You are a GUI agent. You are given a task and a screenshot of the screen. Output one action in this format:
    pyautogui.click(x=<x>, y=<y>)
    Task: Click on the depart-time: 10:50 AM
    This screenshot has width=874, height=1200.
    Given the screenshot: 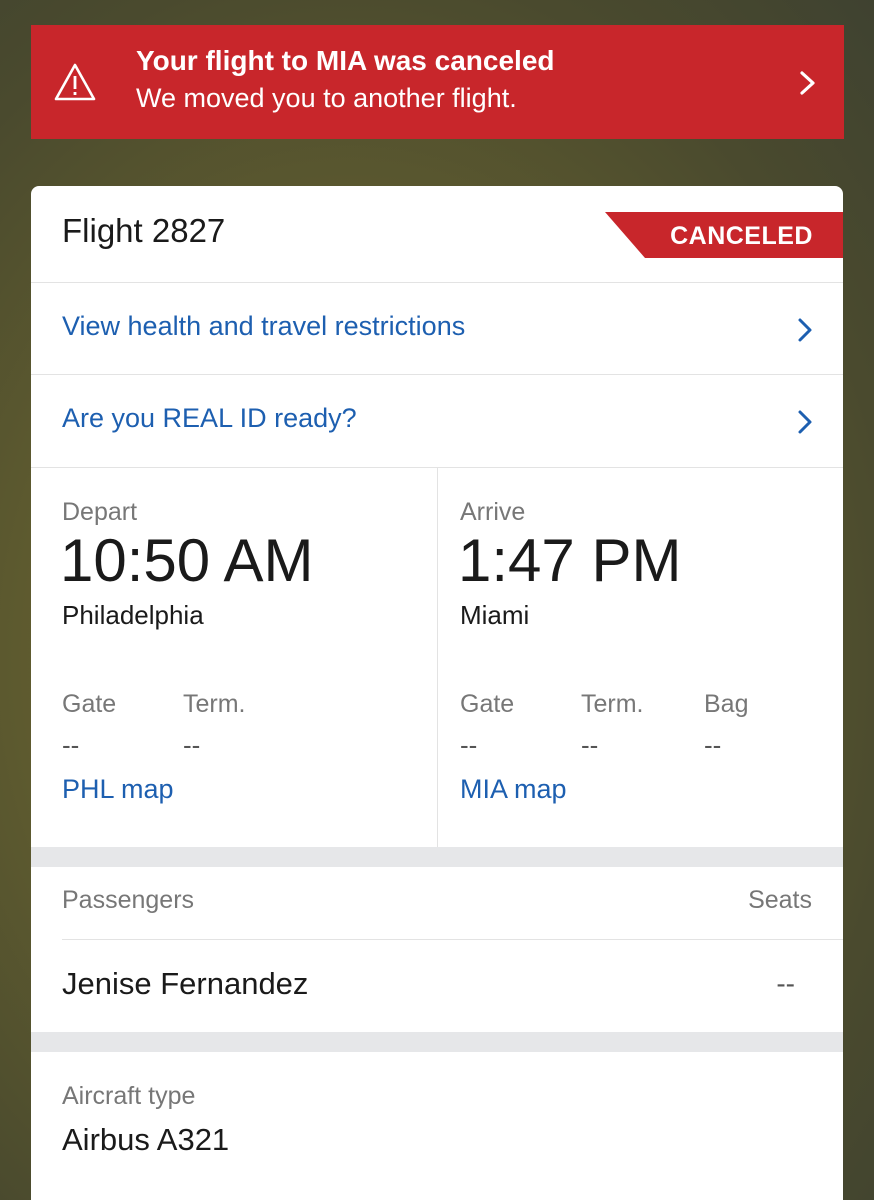 What is the action you would take?
    pyautogui.click(x=187, y=560)
    